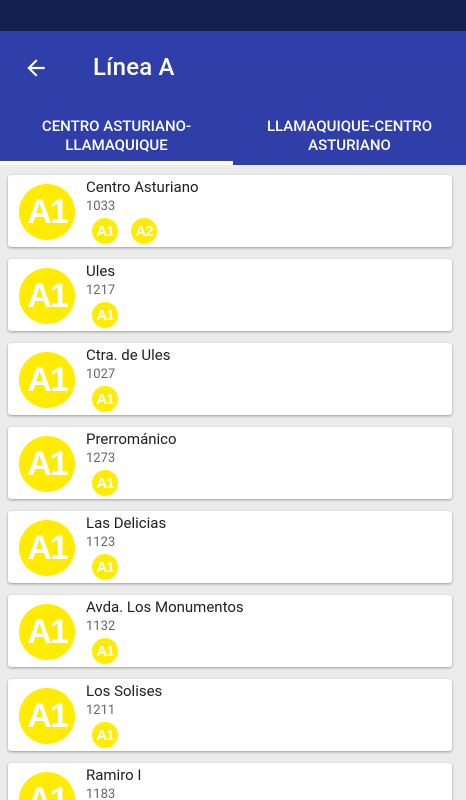 Image resolution: width=466 pixels, height=800 pixels. Describe the element at coordinates (233, 15) in the screenshot. I see `status-bar` at that location.